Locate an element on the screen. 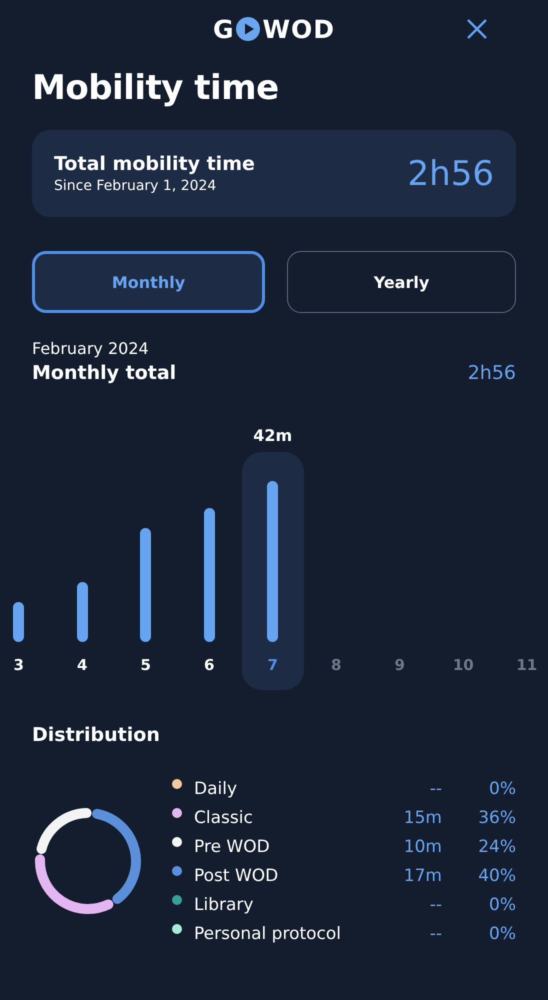  legend-time: 15m is located at coordinates (422, 818).